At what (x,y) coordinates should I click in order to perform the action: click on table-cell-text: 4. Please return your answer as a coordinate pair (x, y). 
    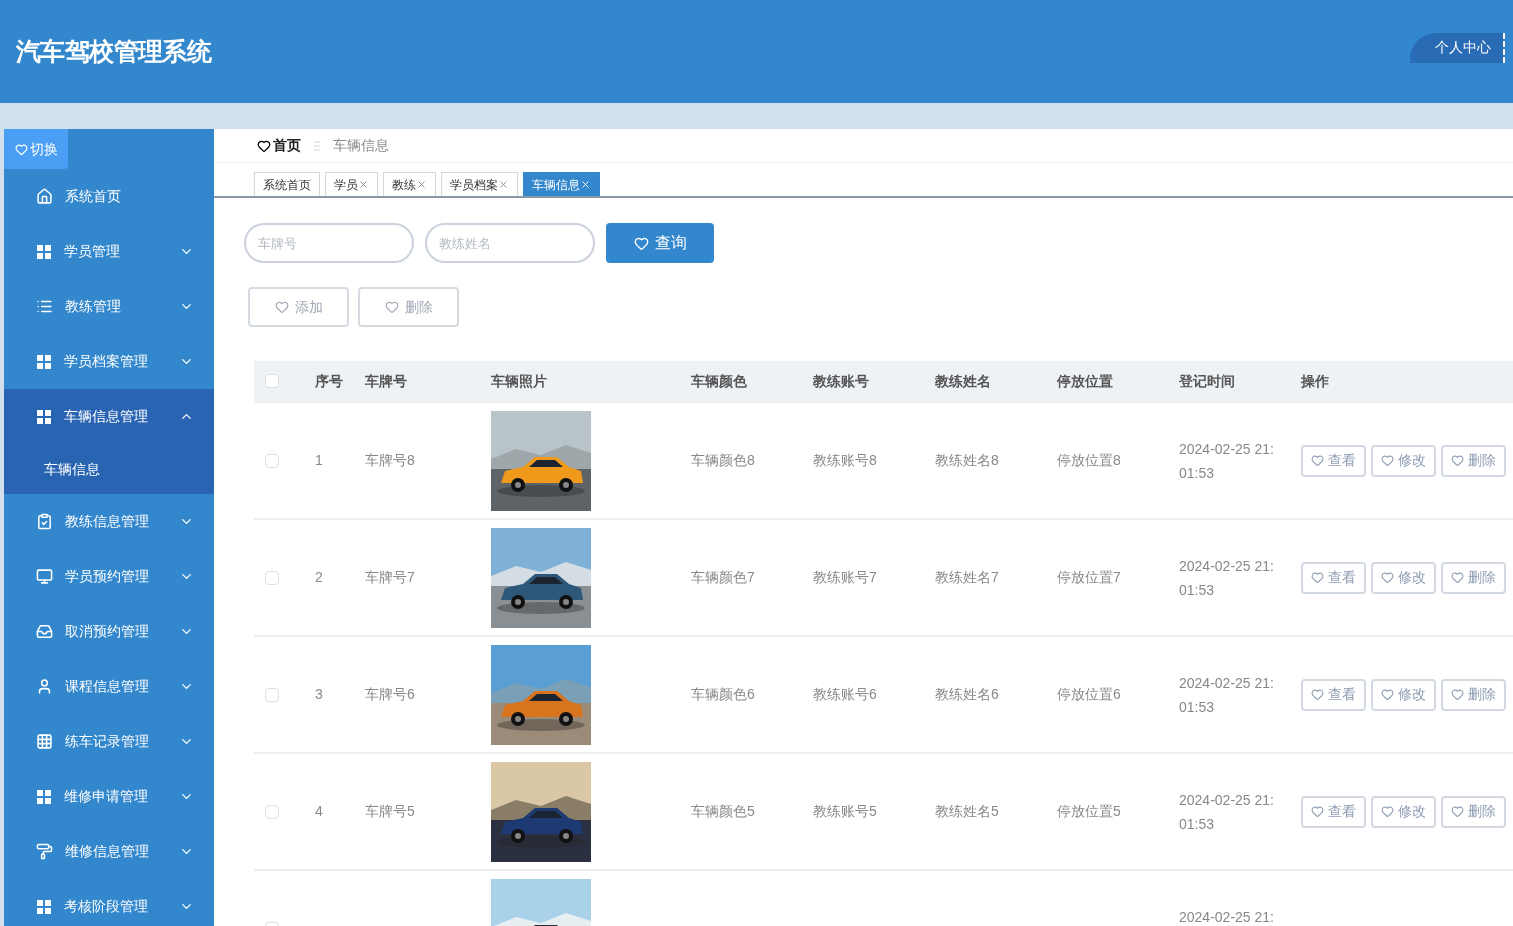
    Looking at the image, I should click on (319, 811).